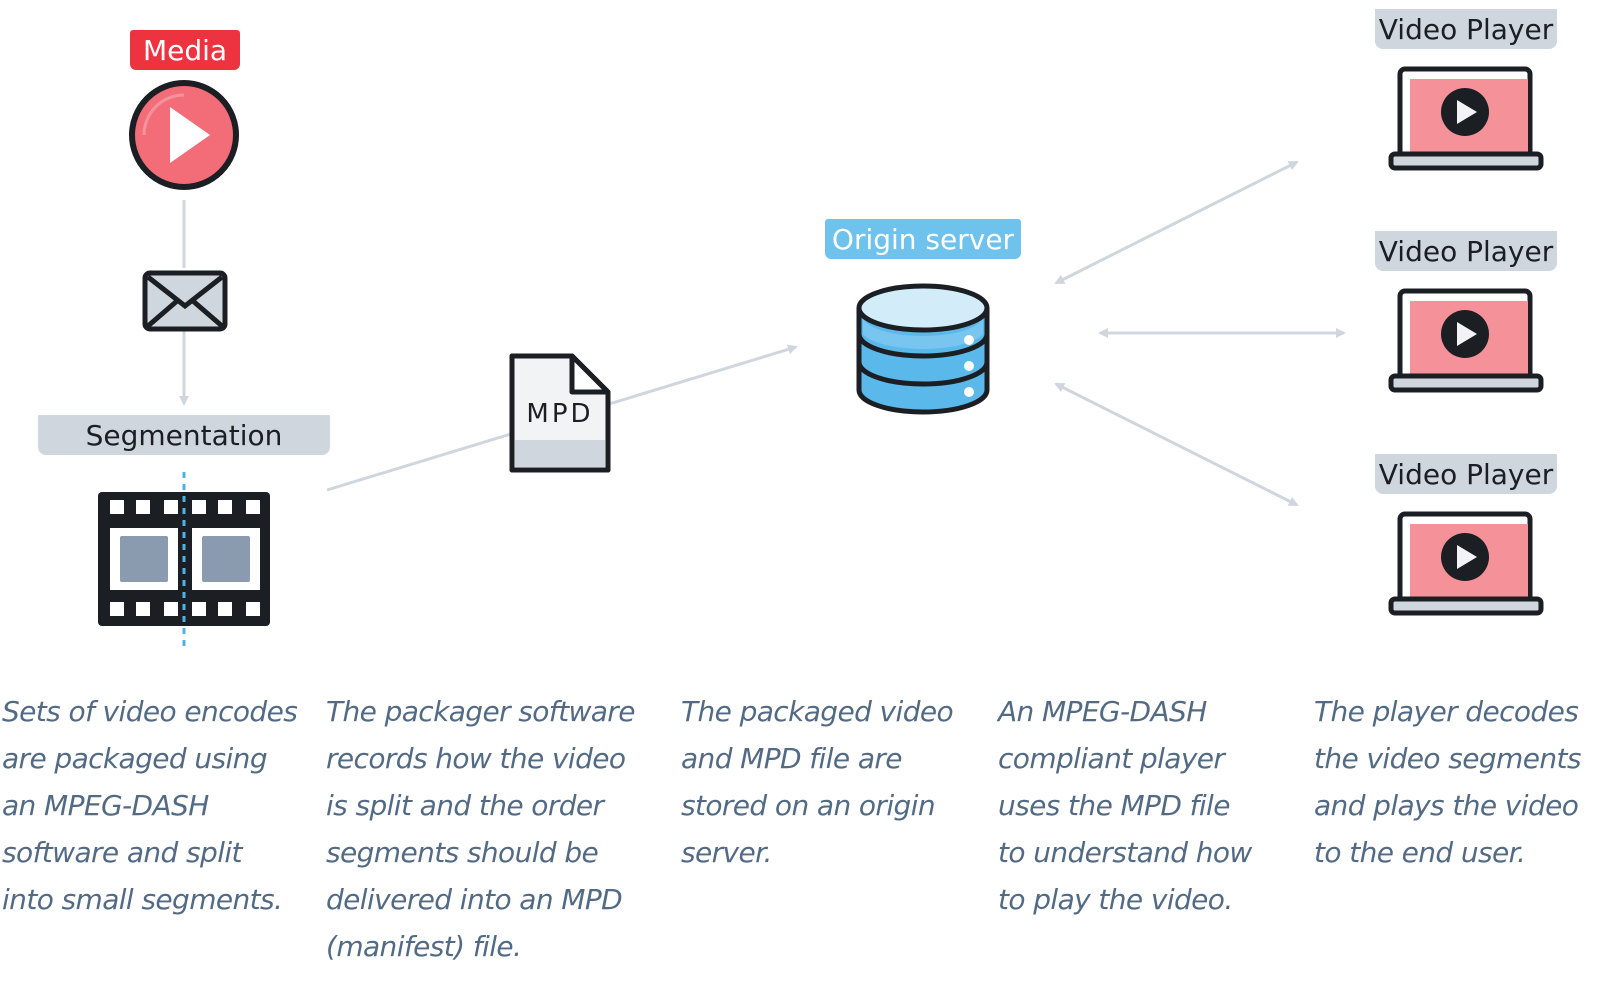 This screenshot has height=984, width=1600. What do you see at coordinates (105, 805) in the screenshot?
I see `description-line: an MPEG-DASH` at bounding box center [105, 805].